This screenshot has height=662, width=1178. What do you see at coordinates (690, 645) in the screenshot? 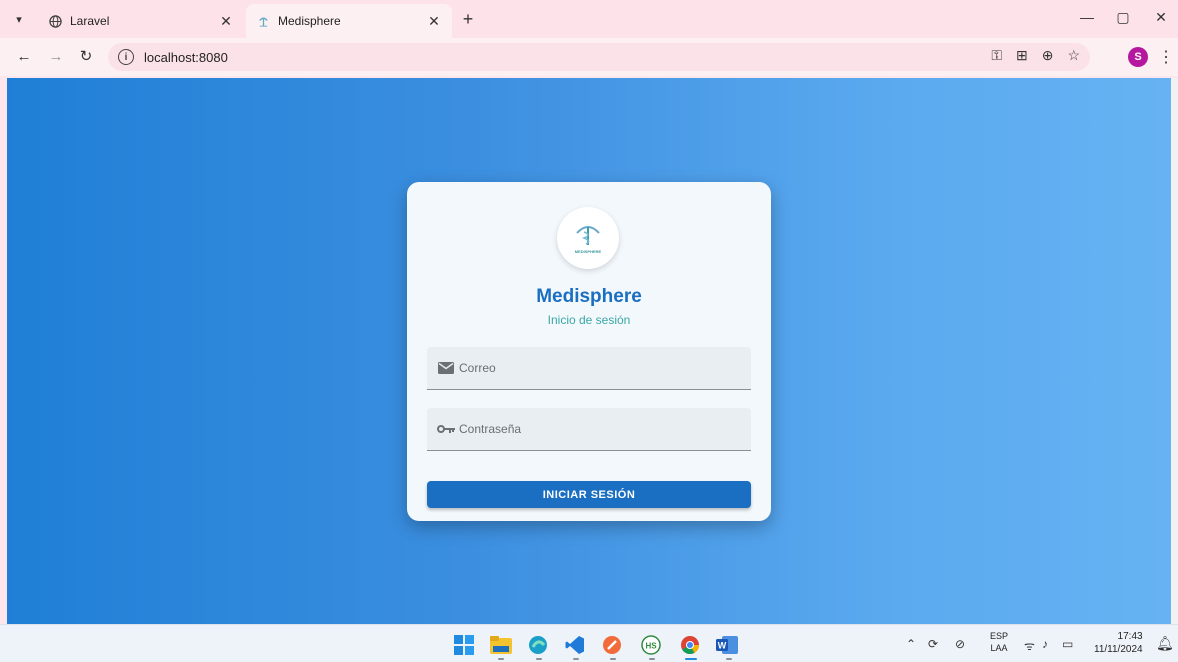
I see `chrome-icon` at bounding box center [690, 645].